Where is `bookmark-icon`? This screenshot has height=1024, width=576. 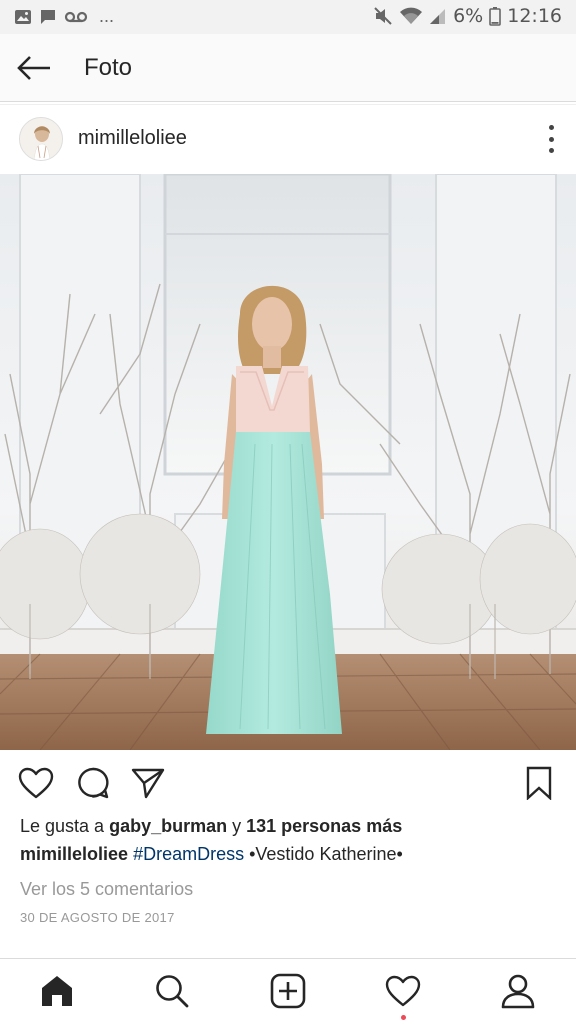 bookmark-icon is located at coordinates (539, 783).